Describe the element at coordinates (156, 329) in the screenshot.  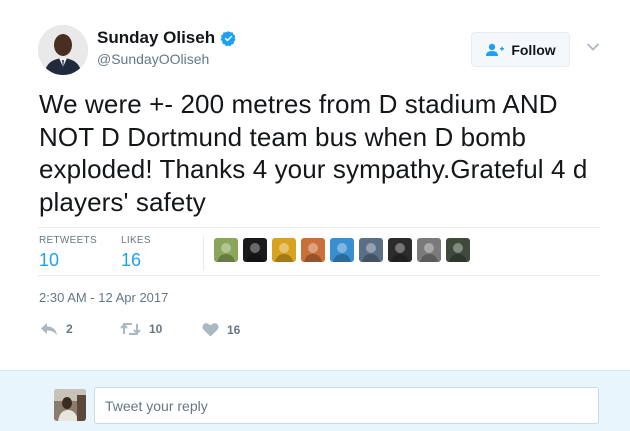
I see `retweet-count: 10` at that location.